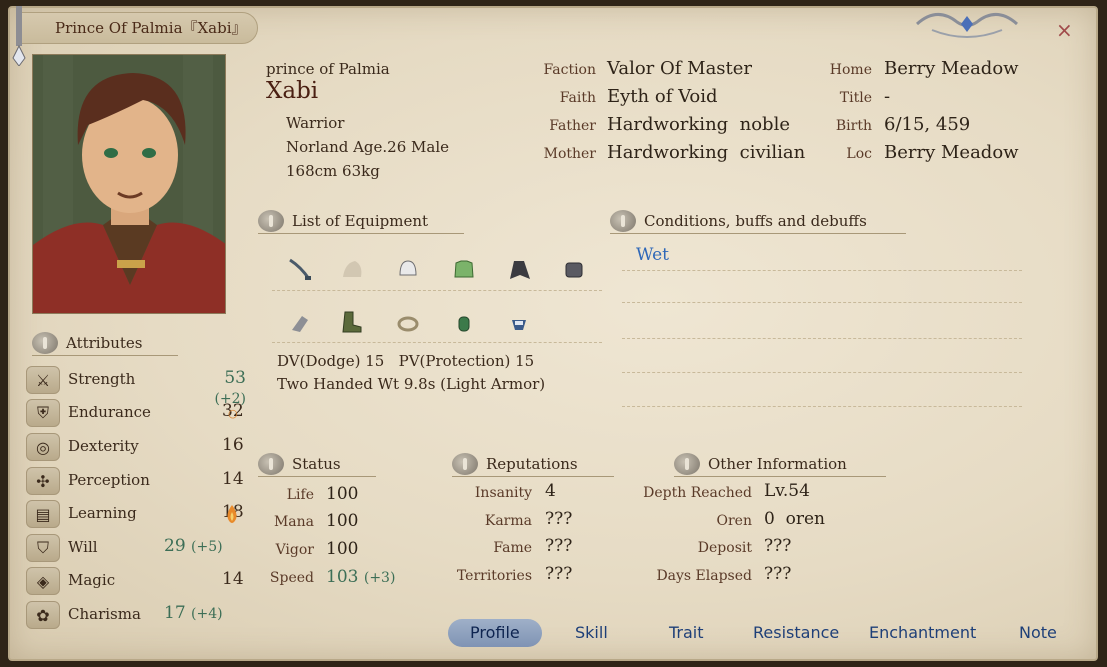 Image resolution: width=1107 pixels, height=667 pixels. What do you see at coordinates (368, 147) in the screenshot?
I see `character-race-age-sex: Norland Age.26 Male` at bounding box center [368, 147].